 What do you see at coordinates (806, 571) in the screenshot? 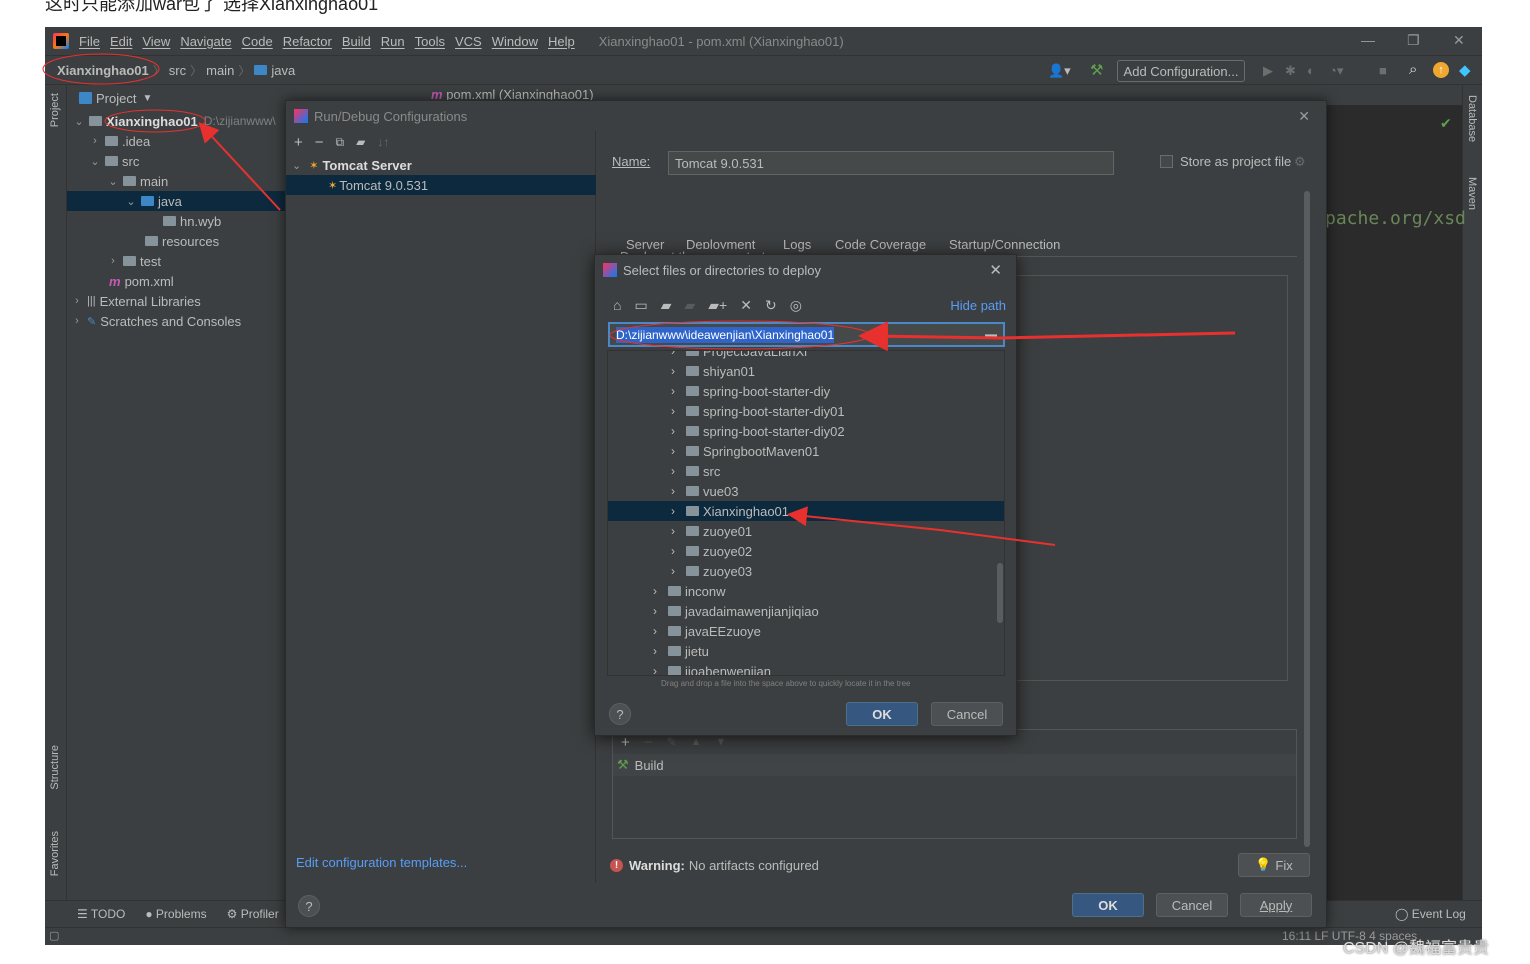
I see `file-tree-item: › zuoye03` at bounding box center [806, 571].